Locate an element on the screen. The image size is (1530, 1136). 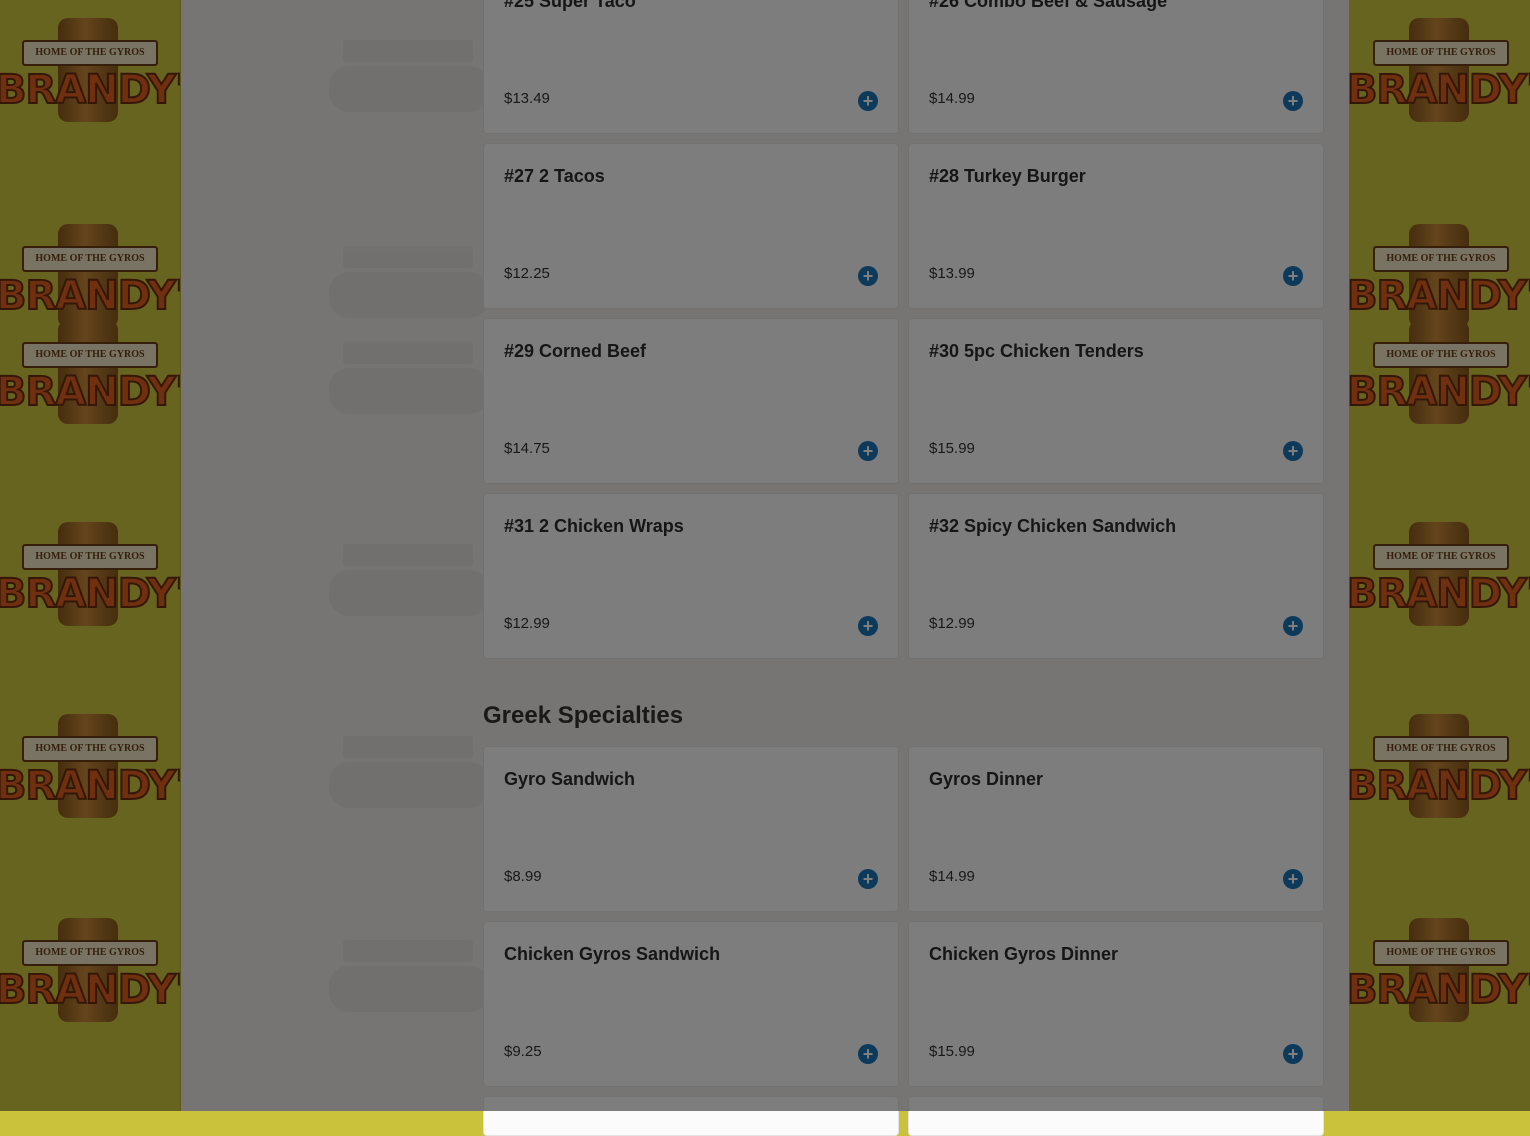
menu-item-price: $14.75 is located at coordinates (527, 448).